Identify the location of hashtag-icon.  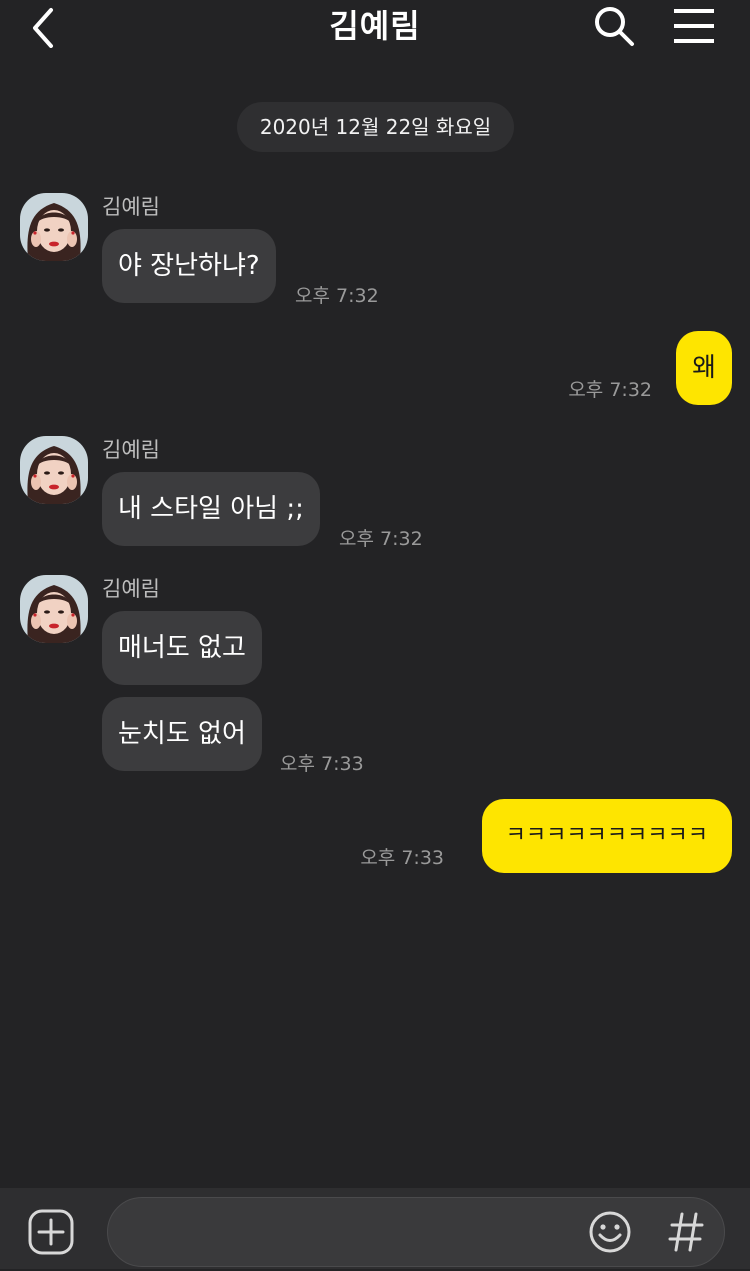
(686, 1232).